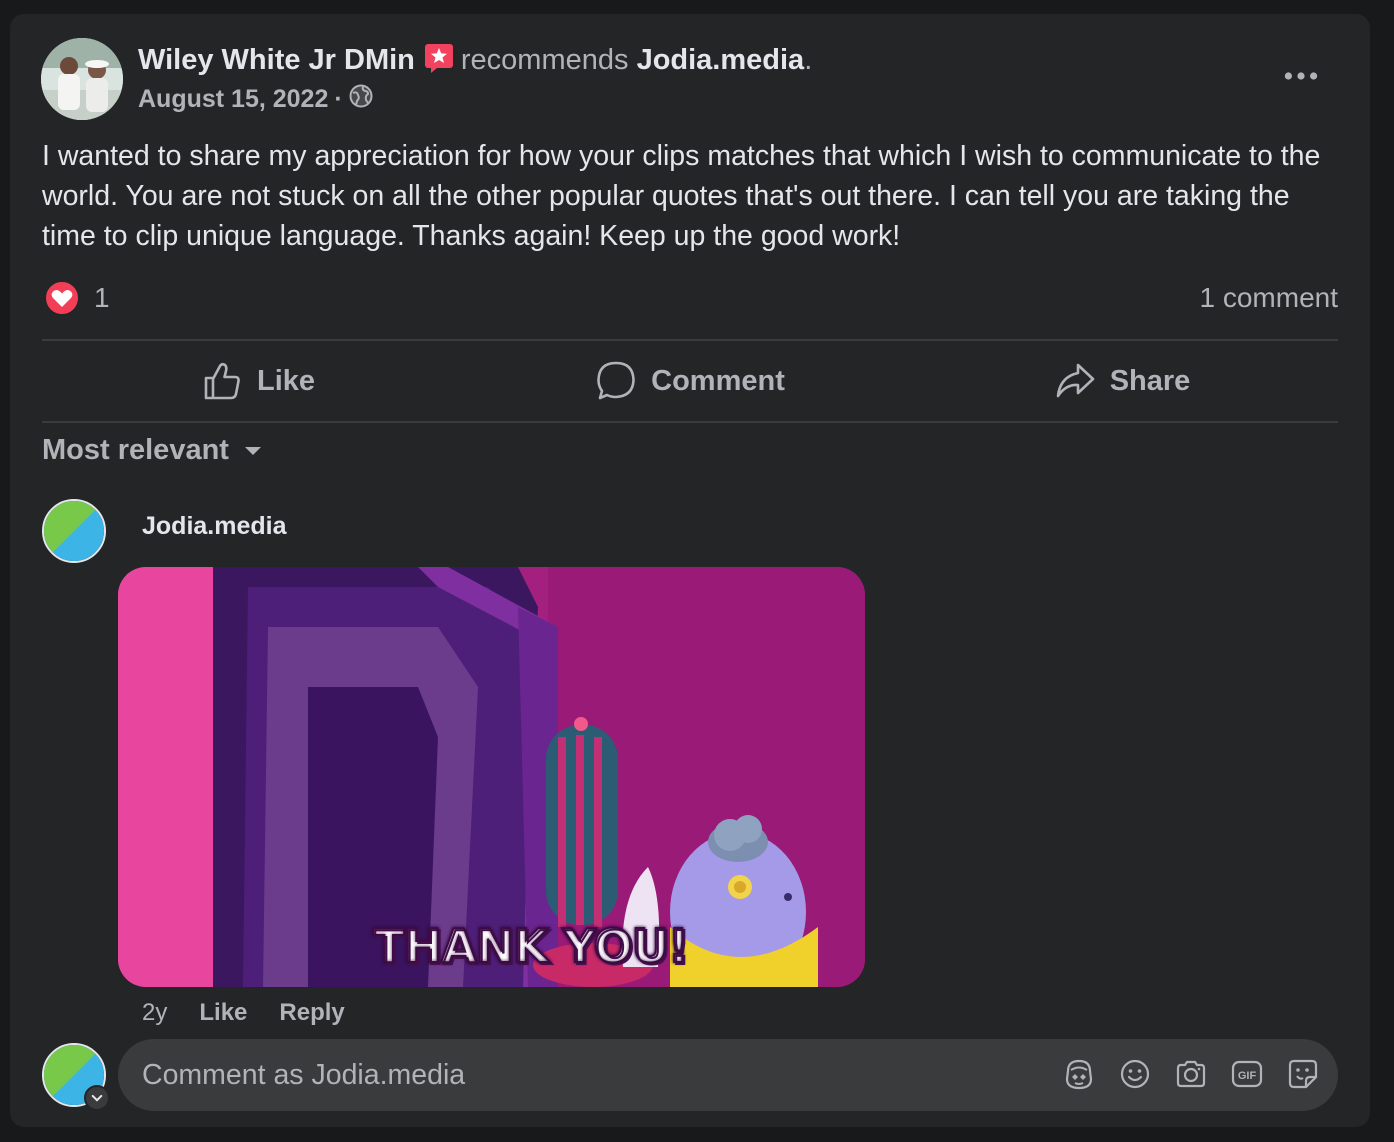  I want to click on more-horizontal-icon, so click(1301, 76).